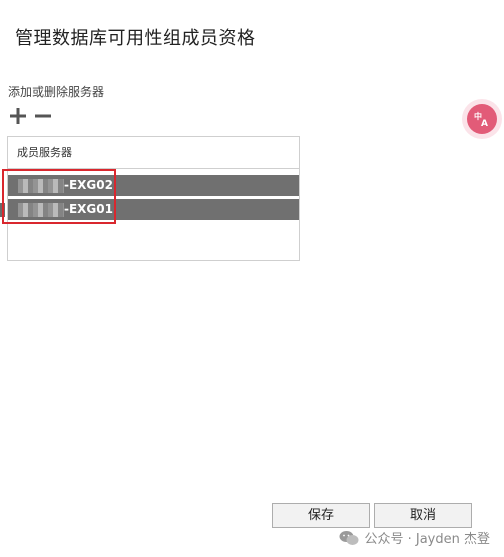 The image size is (504, 557). What do you see at coordinates (427, 539) in the screenshot?
I see `watermark-text: 公众号 · Jayden 杰登` at bounding box center [427, 539].